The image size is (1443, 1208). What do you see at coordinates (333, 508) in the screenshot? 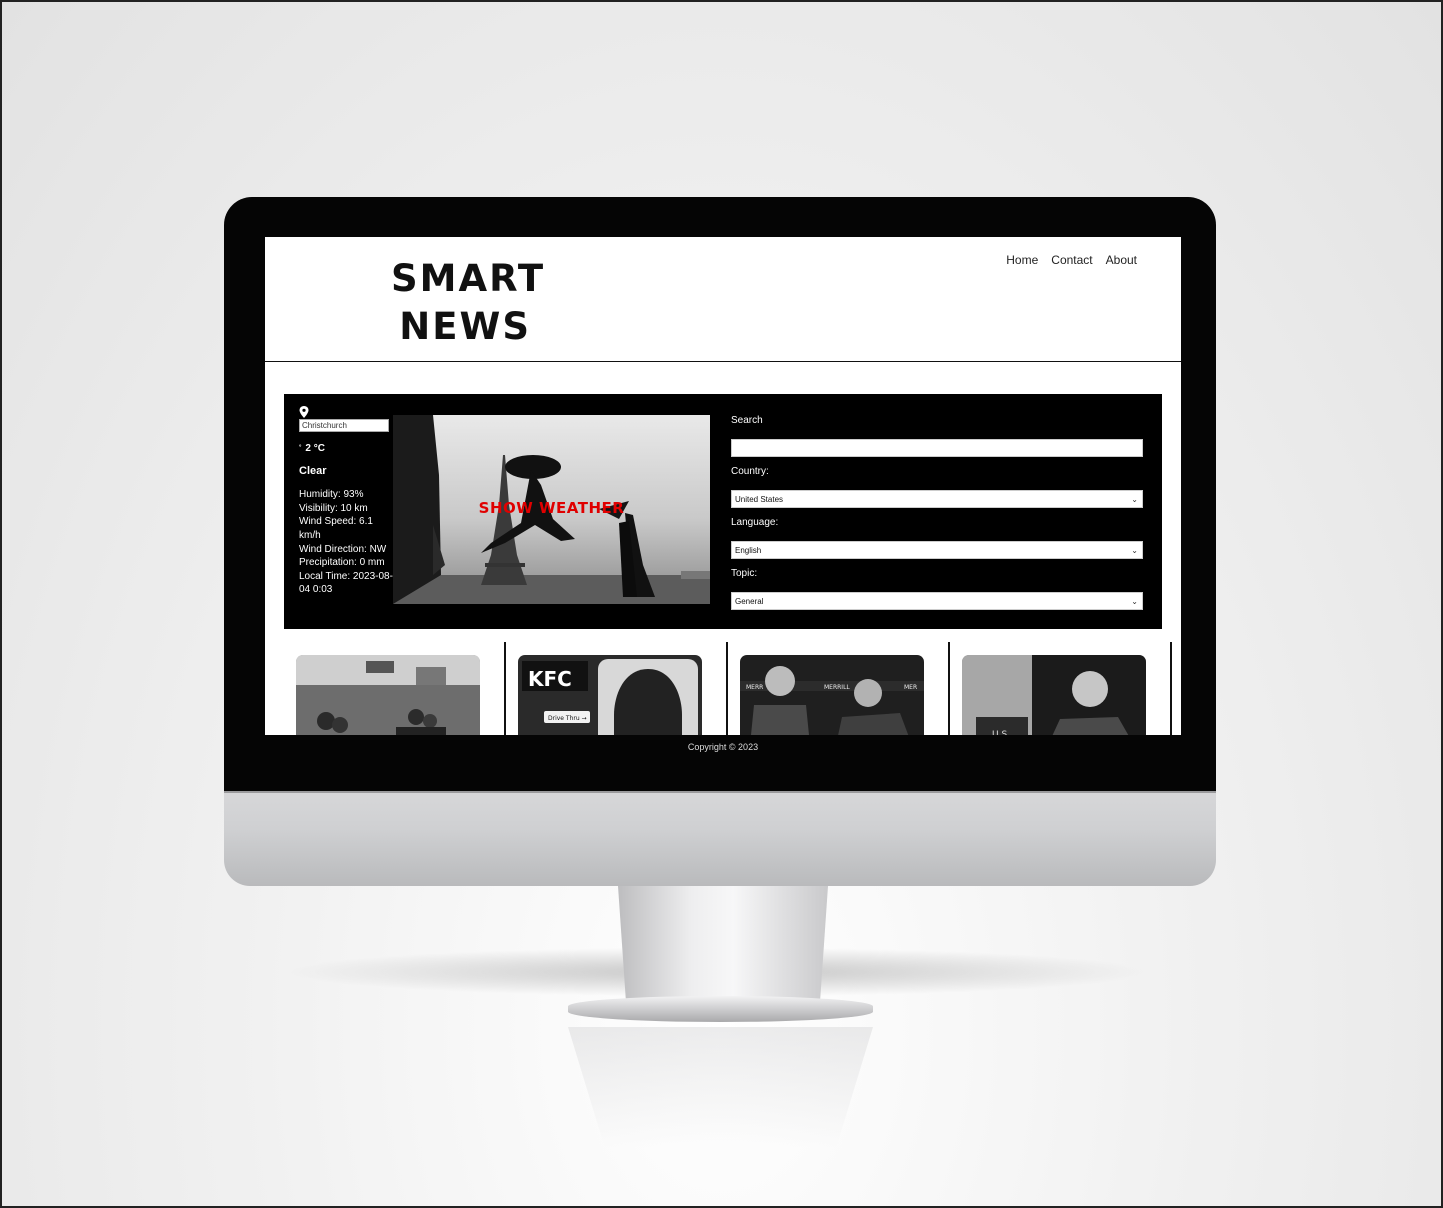
I see `visibility: Visibility: 10 km` at bounding box center [333, 508].